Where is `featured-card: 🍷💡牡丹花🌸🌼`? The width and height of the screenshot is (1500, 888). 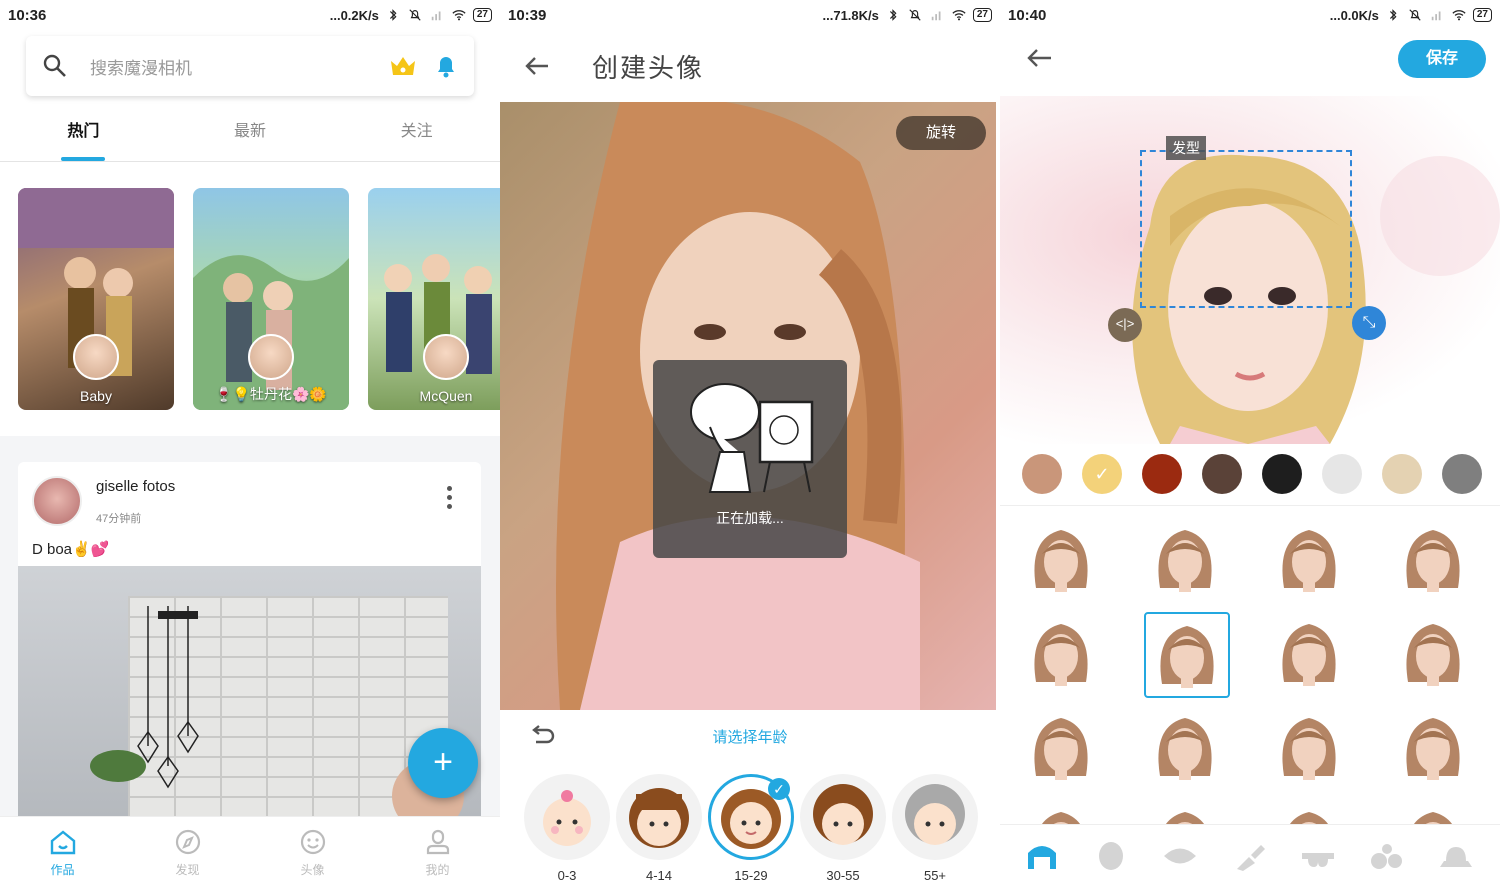
featured-card: 🍷💡牡丹花🌸🌼 is located at coordinates (271, 299).